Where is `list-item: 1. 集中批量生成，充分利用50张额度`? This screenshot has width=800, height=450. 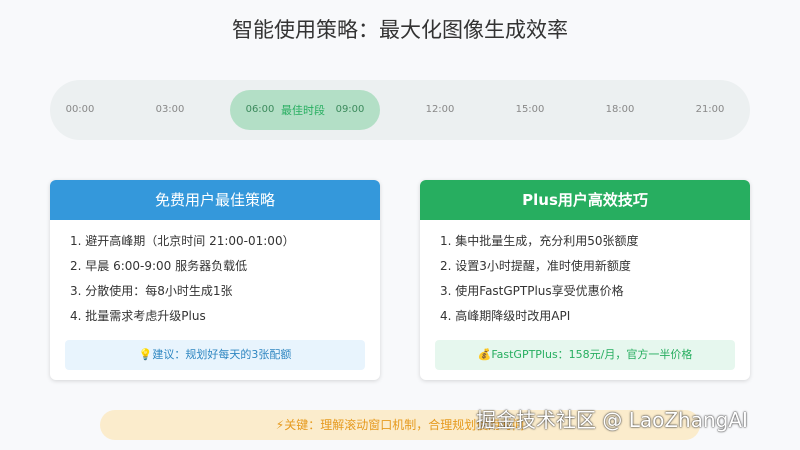 list-item: 1. 集中批量生成，充分利用50张额度 is located at coordinates (539, 241).